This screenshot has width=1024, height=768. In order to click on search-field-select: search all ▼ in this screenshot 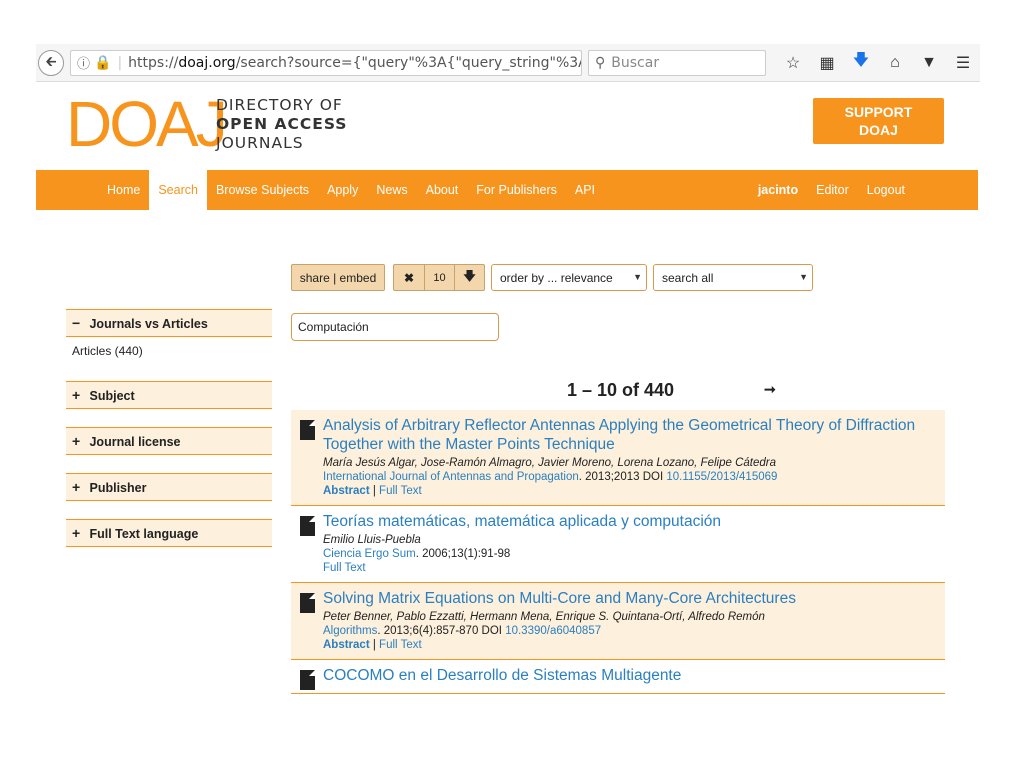, I will do `click(733, 277)`.